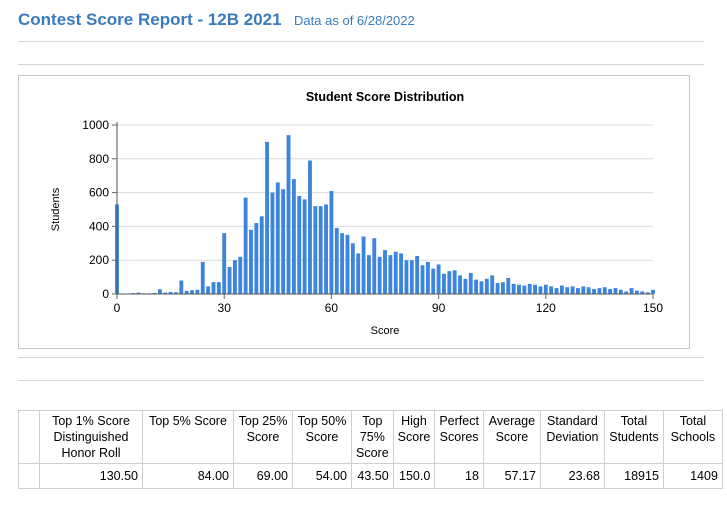  What do you see at coordinates (29, 476) in the screenshot?
I see `row-header-blank` at bounding box center [29, 476].